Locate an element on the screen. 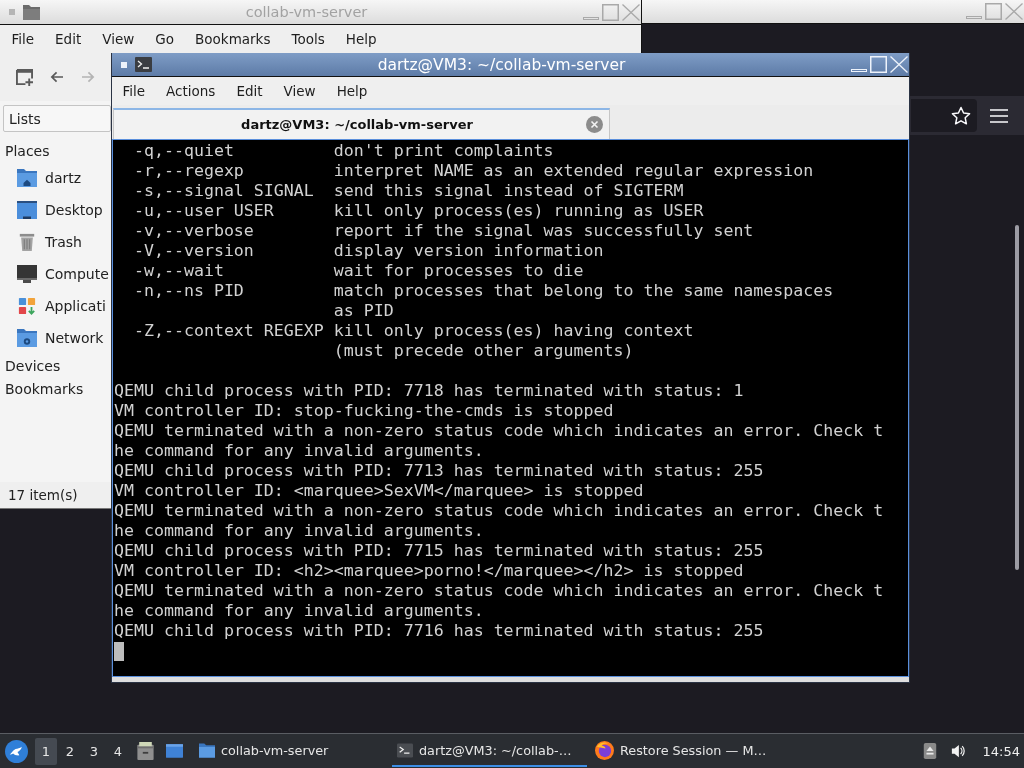  option-description: match processes that belong to the same namespaces is located at coordinates (583, 291).